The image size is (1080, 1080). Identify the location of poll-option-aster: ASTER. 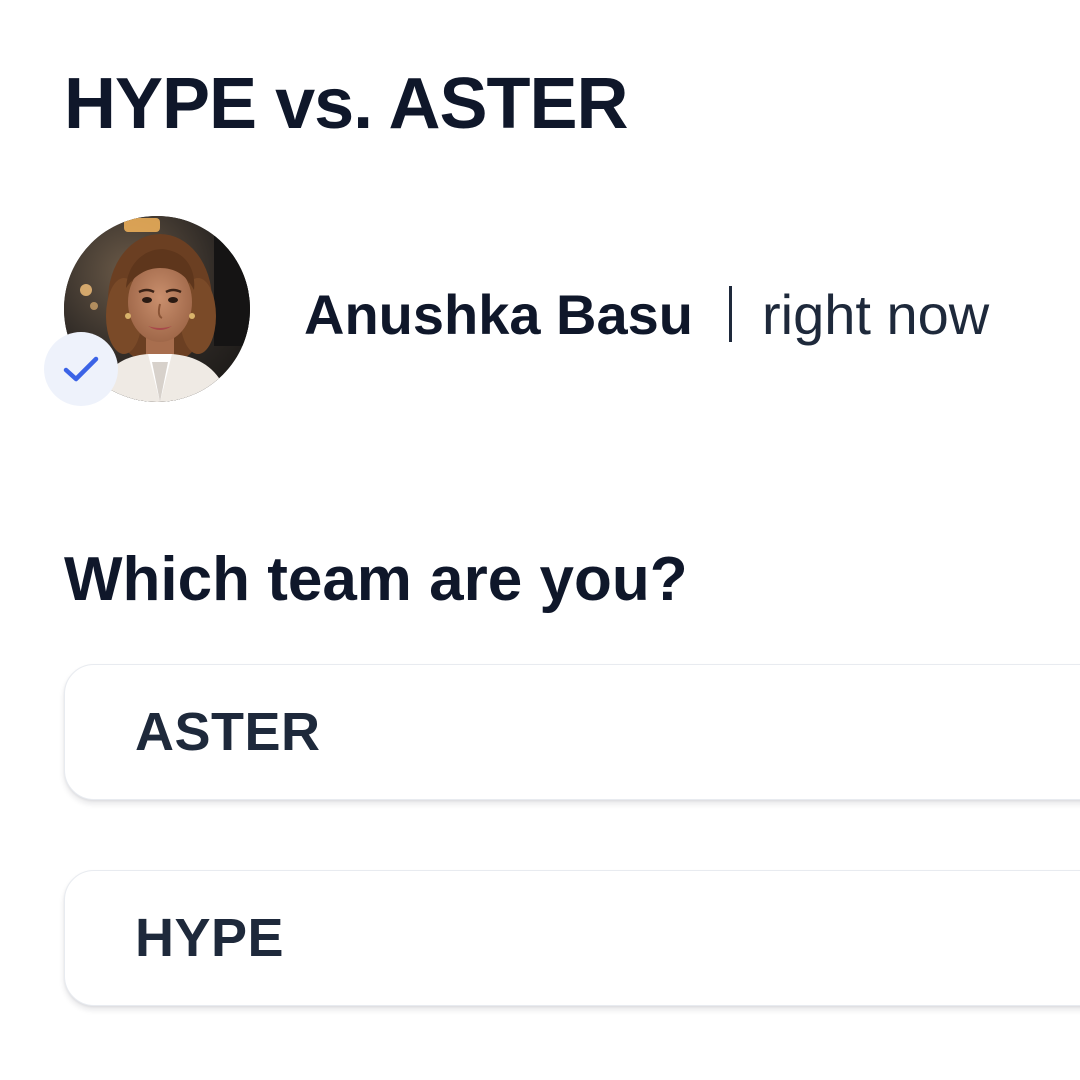
(572, 732).